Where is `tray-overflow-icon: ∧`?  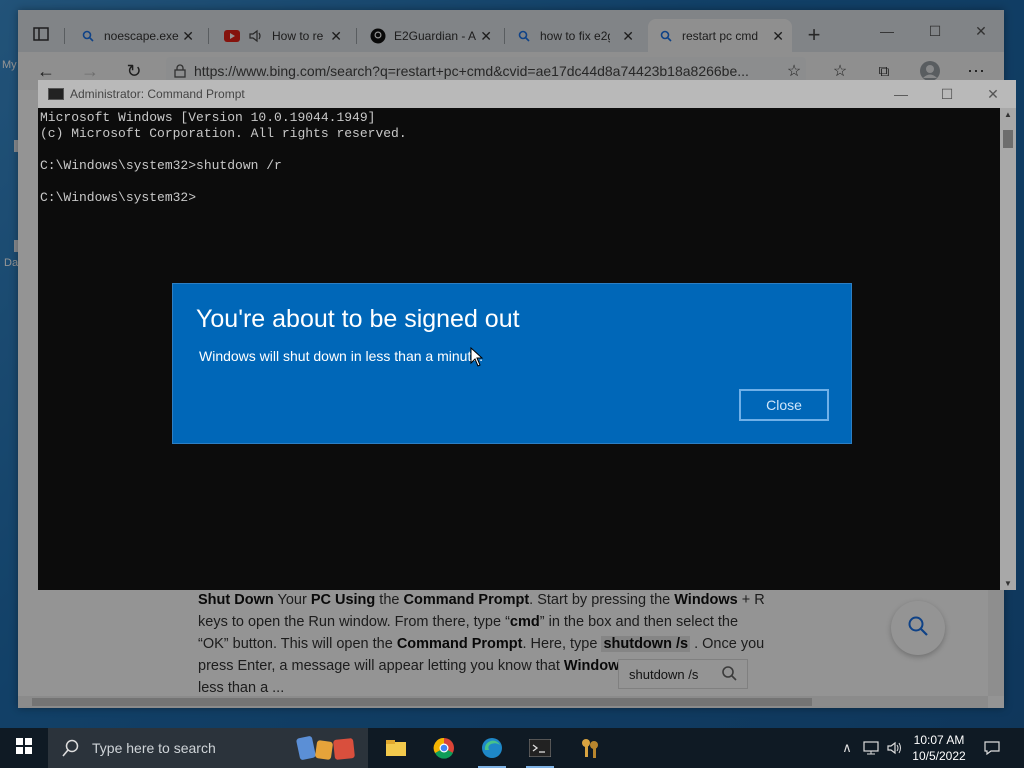
tray-overflow-icon: ∧ is located at coordinates (847, 748).